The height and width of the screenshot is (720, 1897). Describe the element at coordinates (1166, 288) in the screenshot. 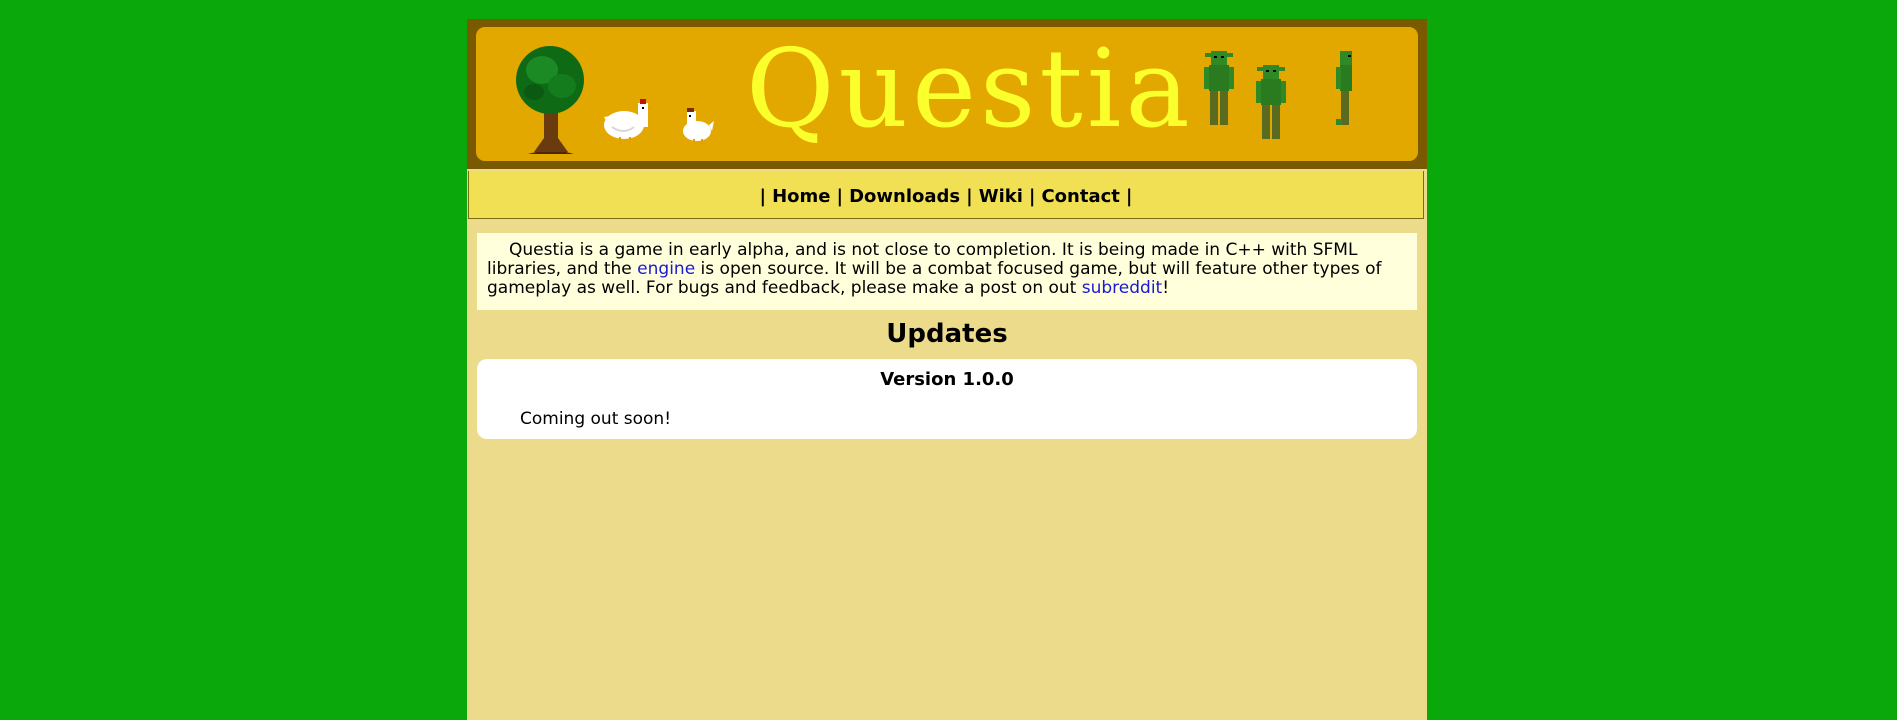

I see `intro-part: !` at that location.